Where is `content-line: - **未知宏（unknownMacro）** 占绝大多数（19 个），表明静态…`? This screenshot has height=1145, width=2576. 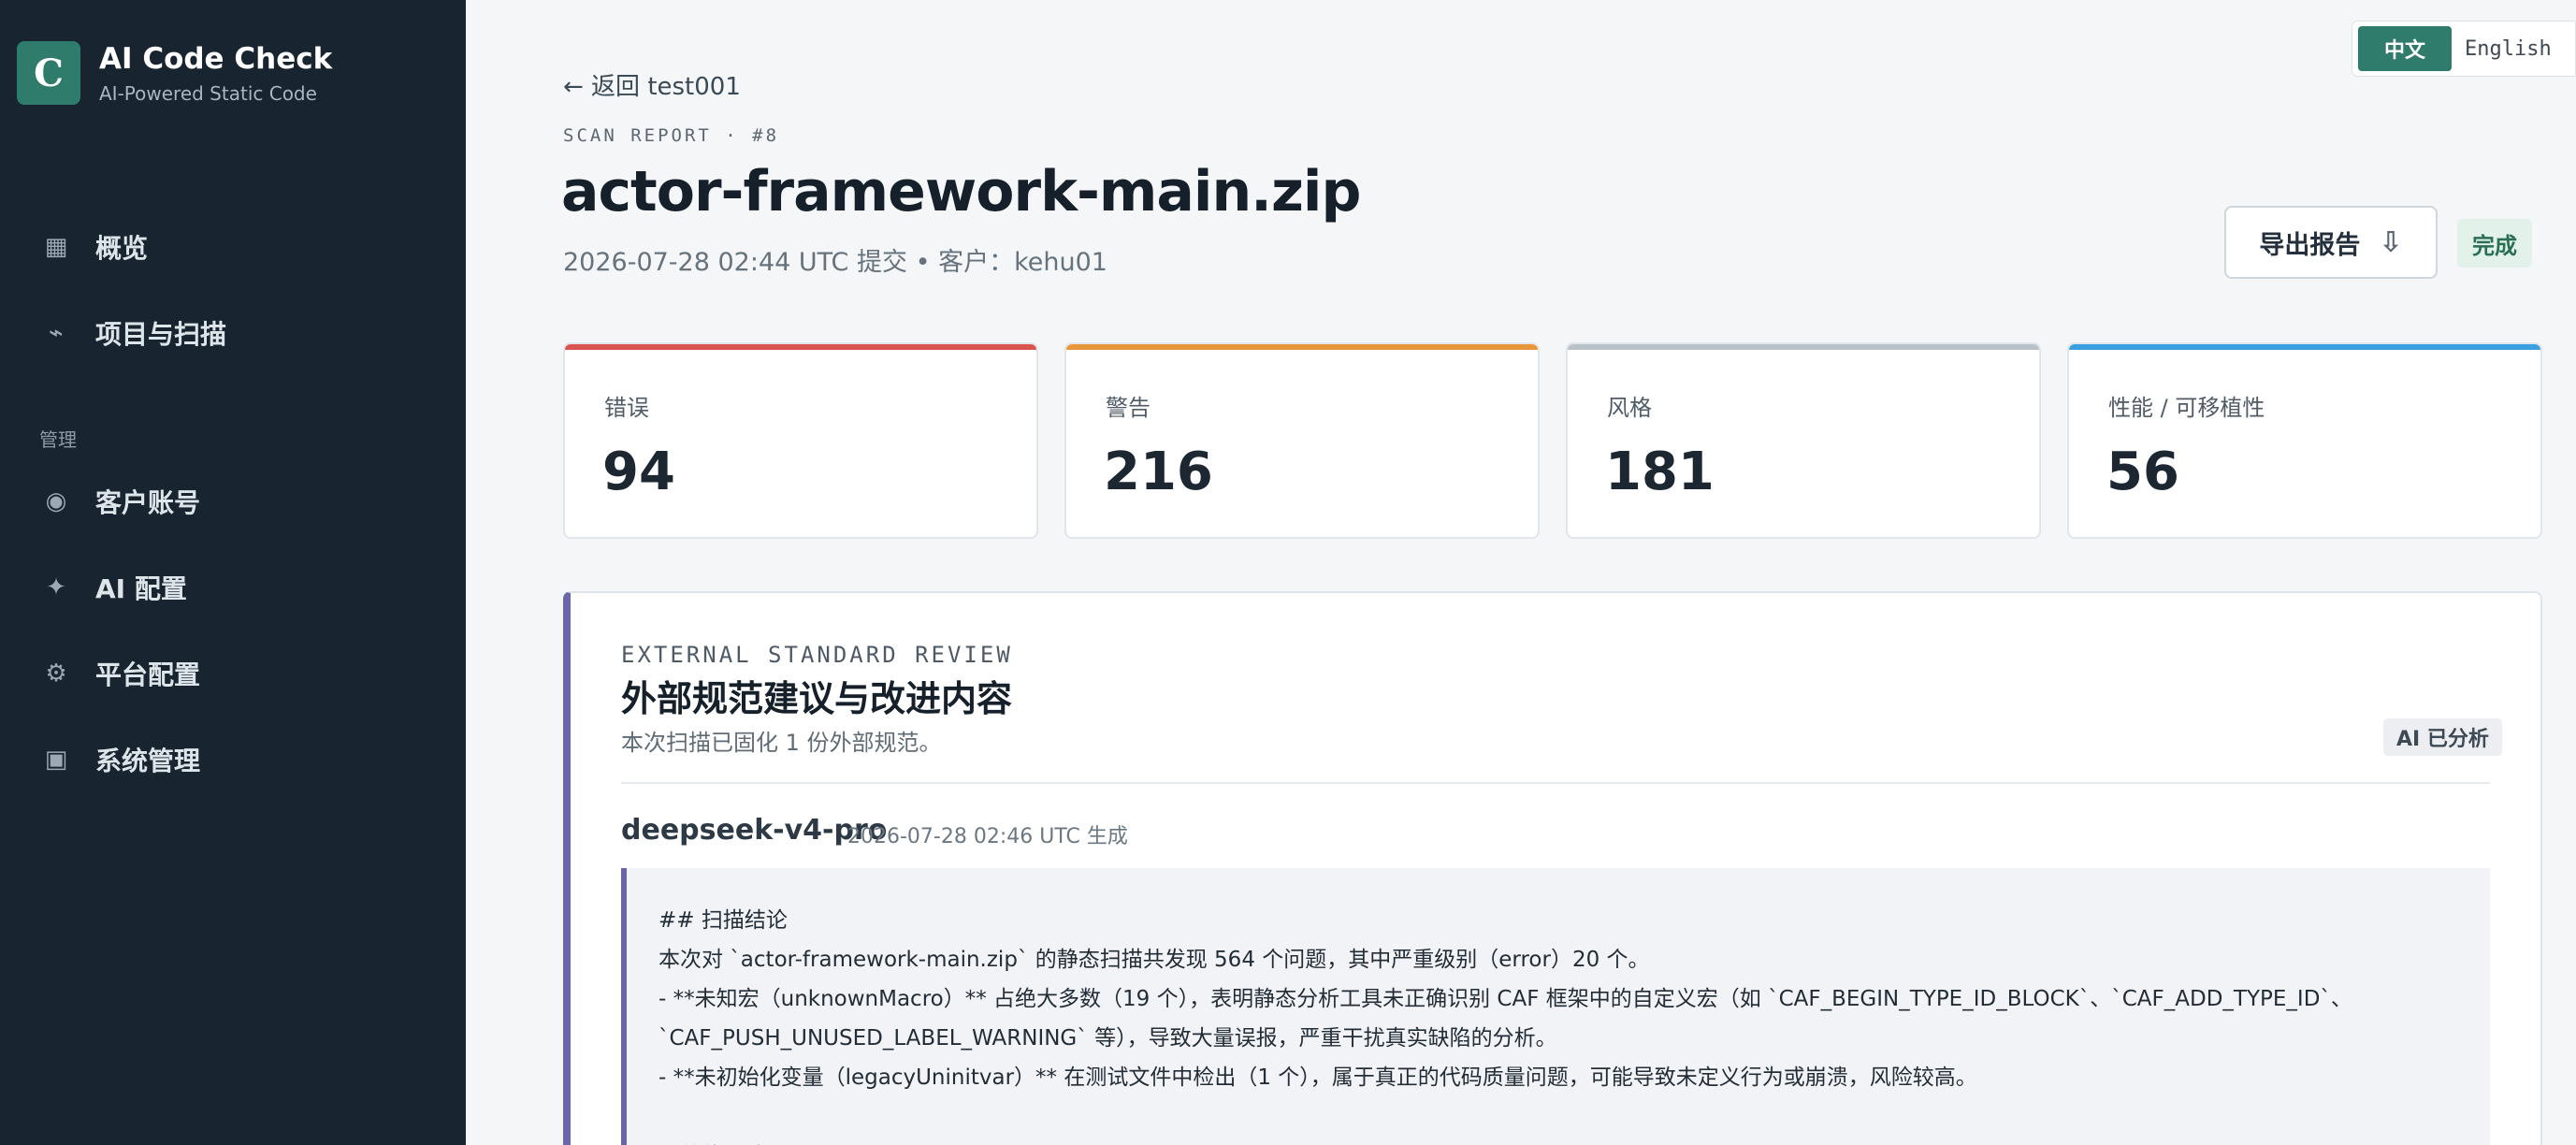 content-line: - **未知宏（unknownMacro）** 占绝大多数（19 个），表明静态… is located at coordinates (1505, 999).